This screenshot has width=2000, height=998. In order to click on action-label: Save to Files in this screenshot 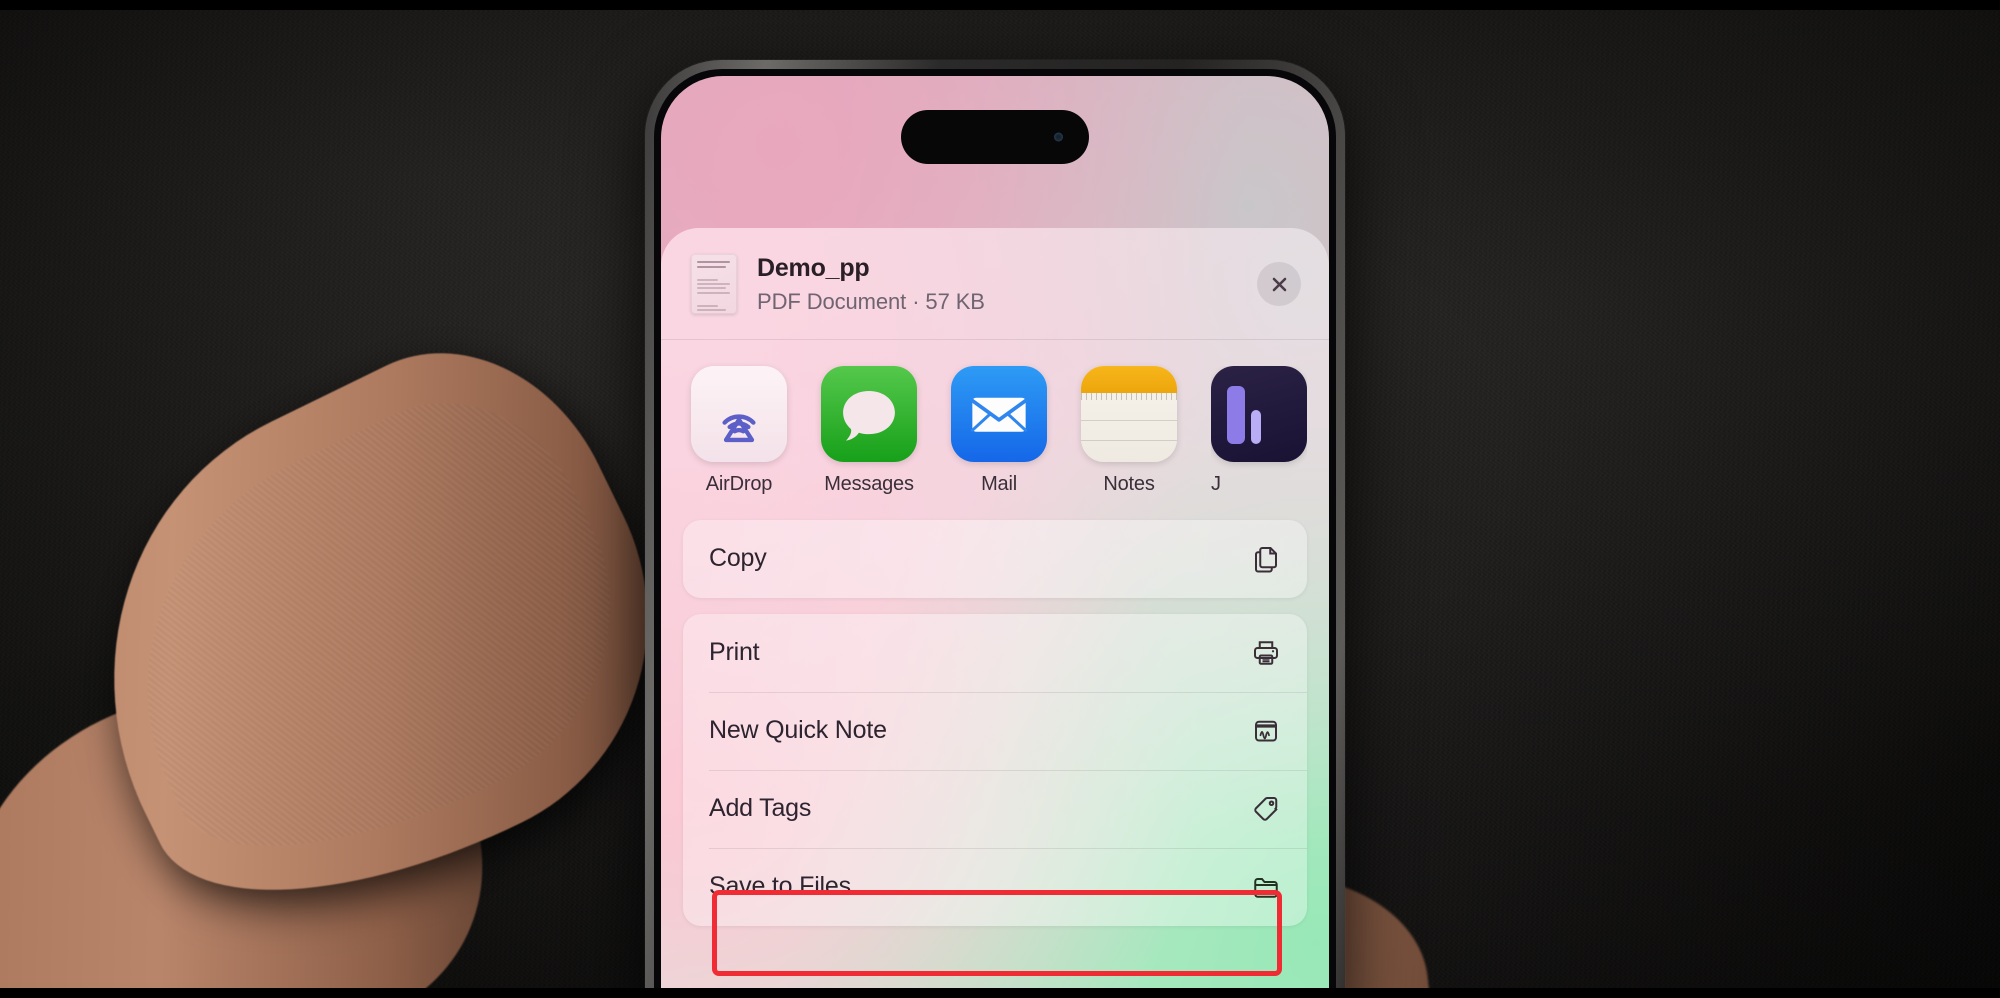, I will do `click(780, 886)`.